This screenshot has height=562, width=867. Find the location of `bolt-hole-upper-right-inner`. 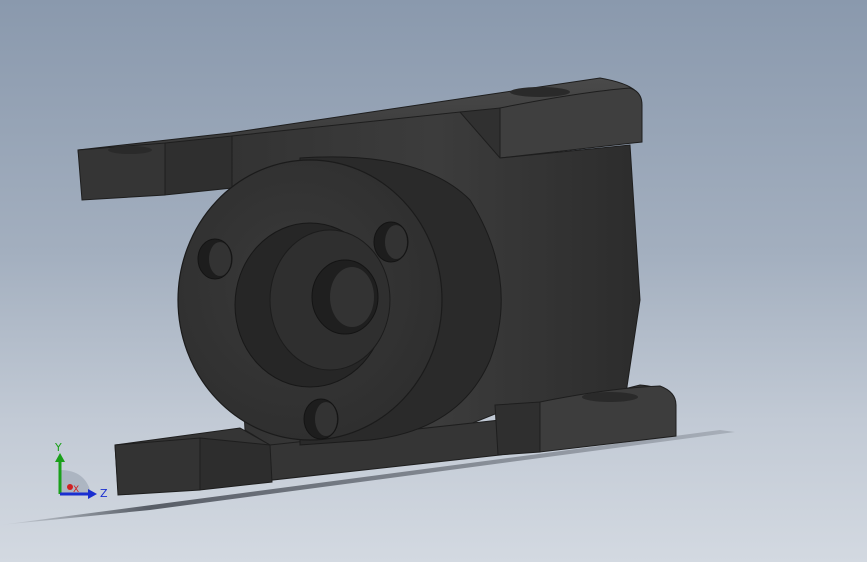

bolt-hole-upper-right-inner is located at coordinates (396, 242).